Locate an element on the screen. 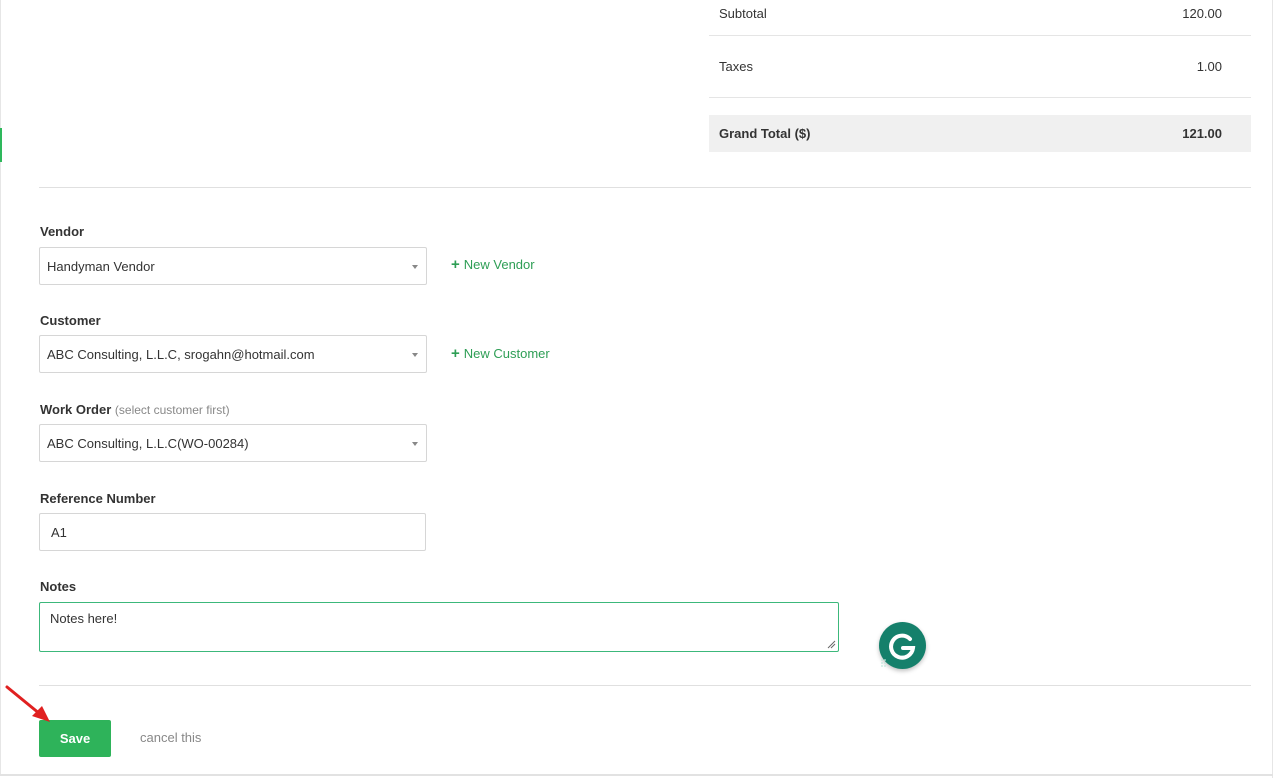 The image size is (1273, 778). annotation-arrow-icon is located at coordinates (27, 703).